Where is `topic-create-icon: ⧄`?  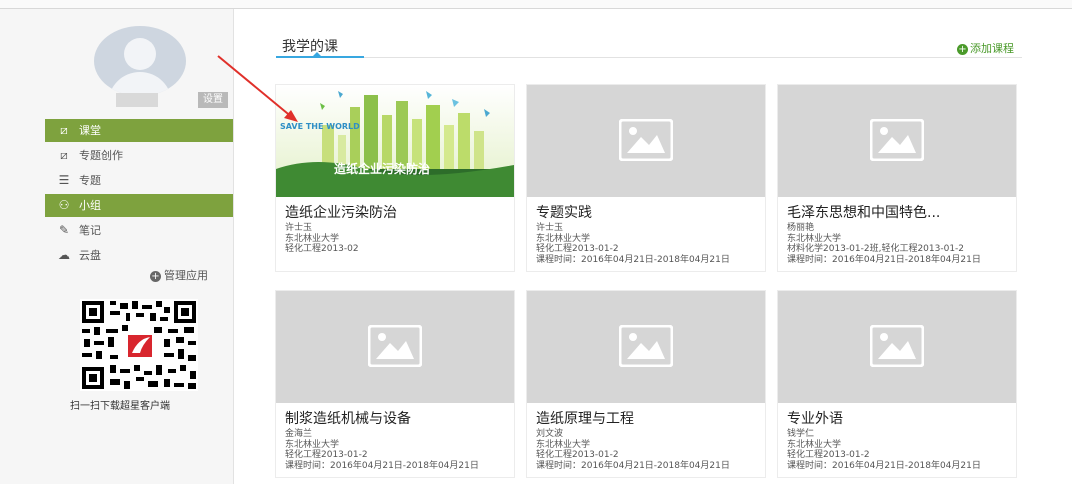 topic-create-icon: ⧄ is located at coordinates (64, 155).